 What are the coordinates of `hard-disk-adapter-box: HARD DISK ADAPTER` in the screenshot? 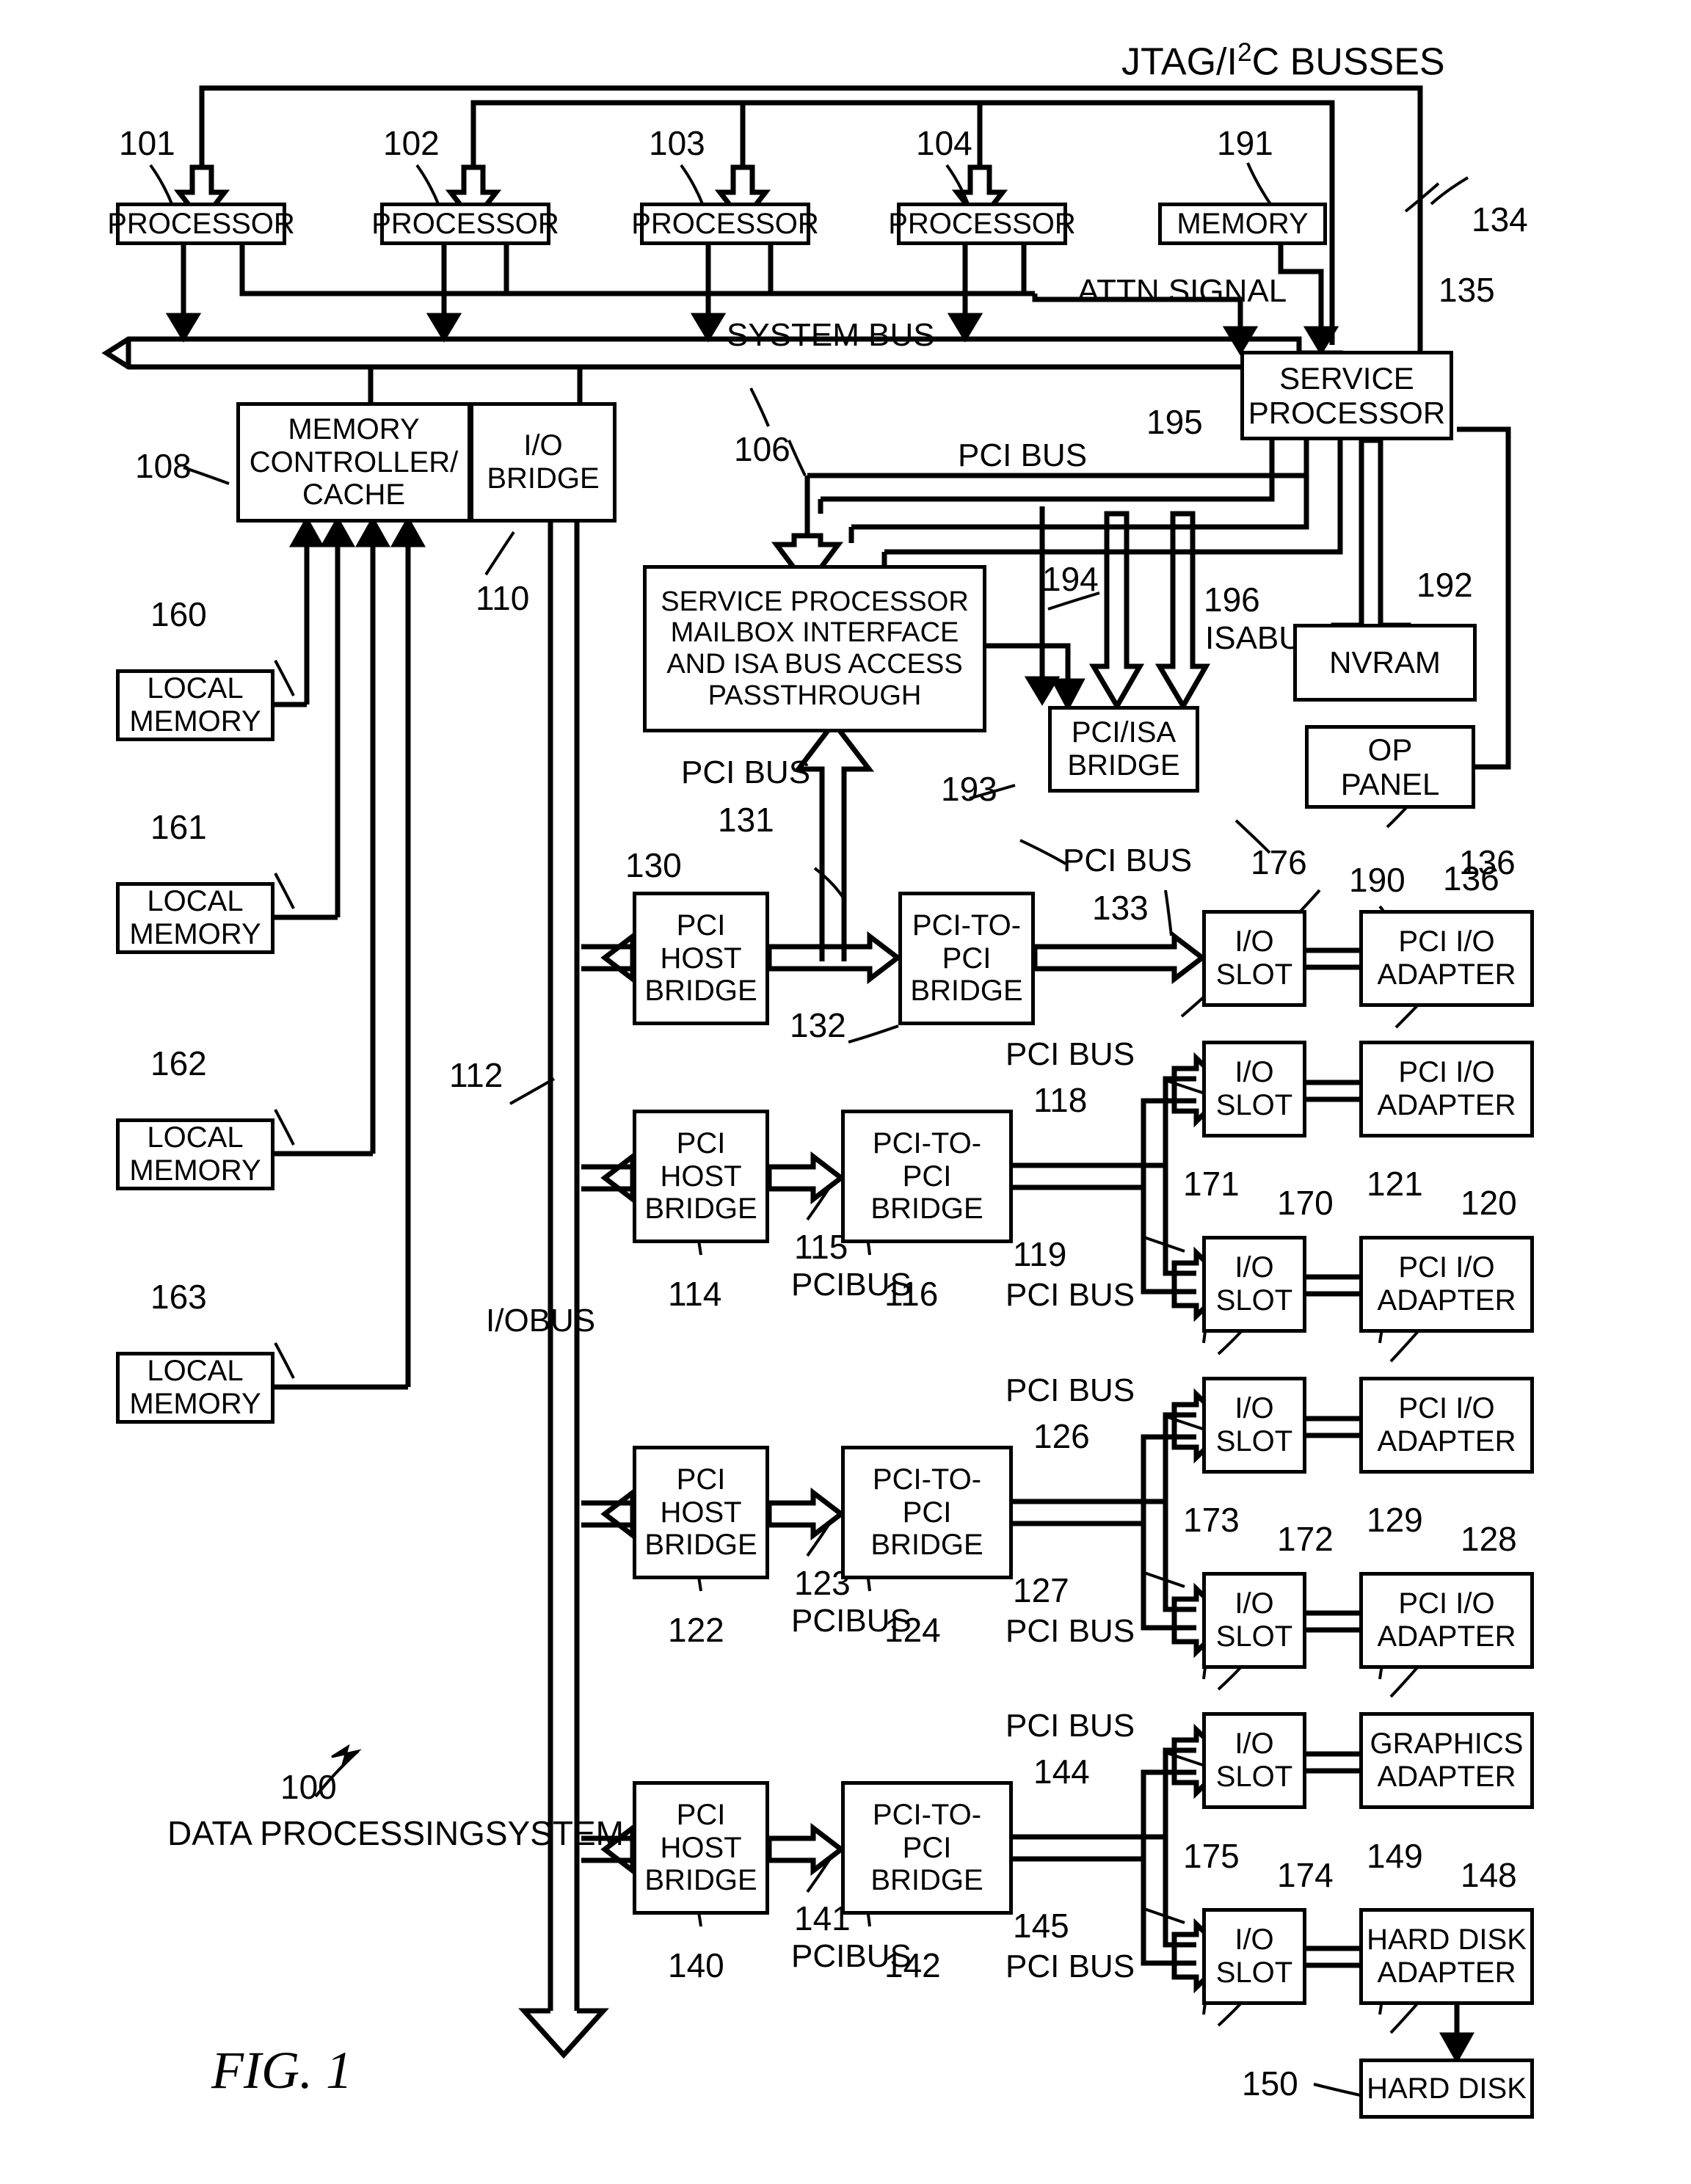 It's located at (1446, 1956).